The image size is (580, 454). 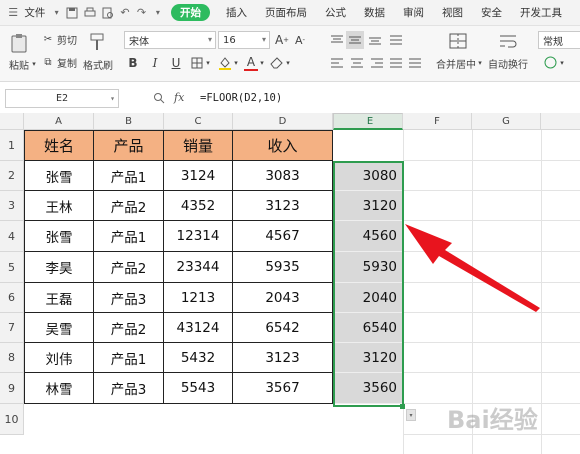 What do you see at coordinates (72, 13) in the screenshot?
I see `save-icon` at bounding box center [72, 13].